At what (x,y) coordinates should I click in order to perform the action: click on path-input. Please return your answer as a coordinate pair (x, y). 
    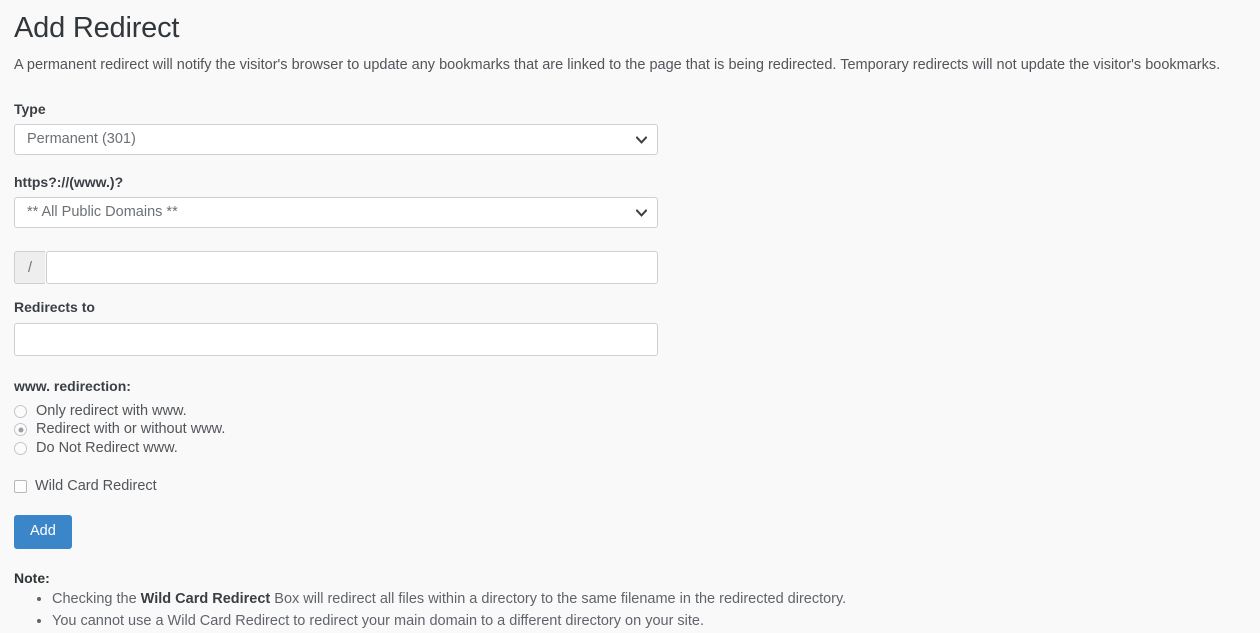
    Looking at the image, I should click on (352, 268).